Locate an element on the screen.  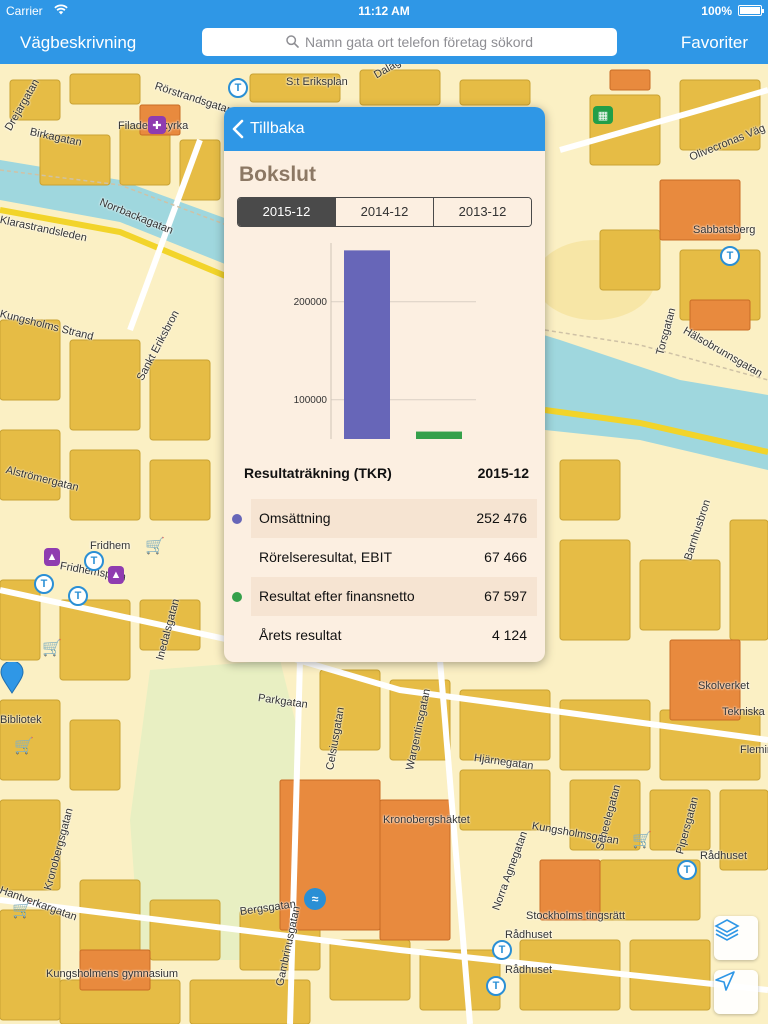
back-button: Tillbaka is located at coordinates (268, 129).